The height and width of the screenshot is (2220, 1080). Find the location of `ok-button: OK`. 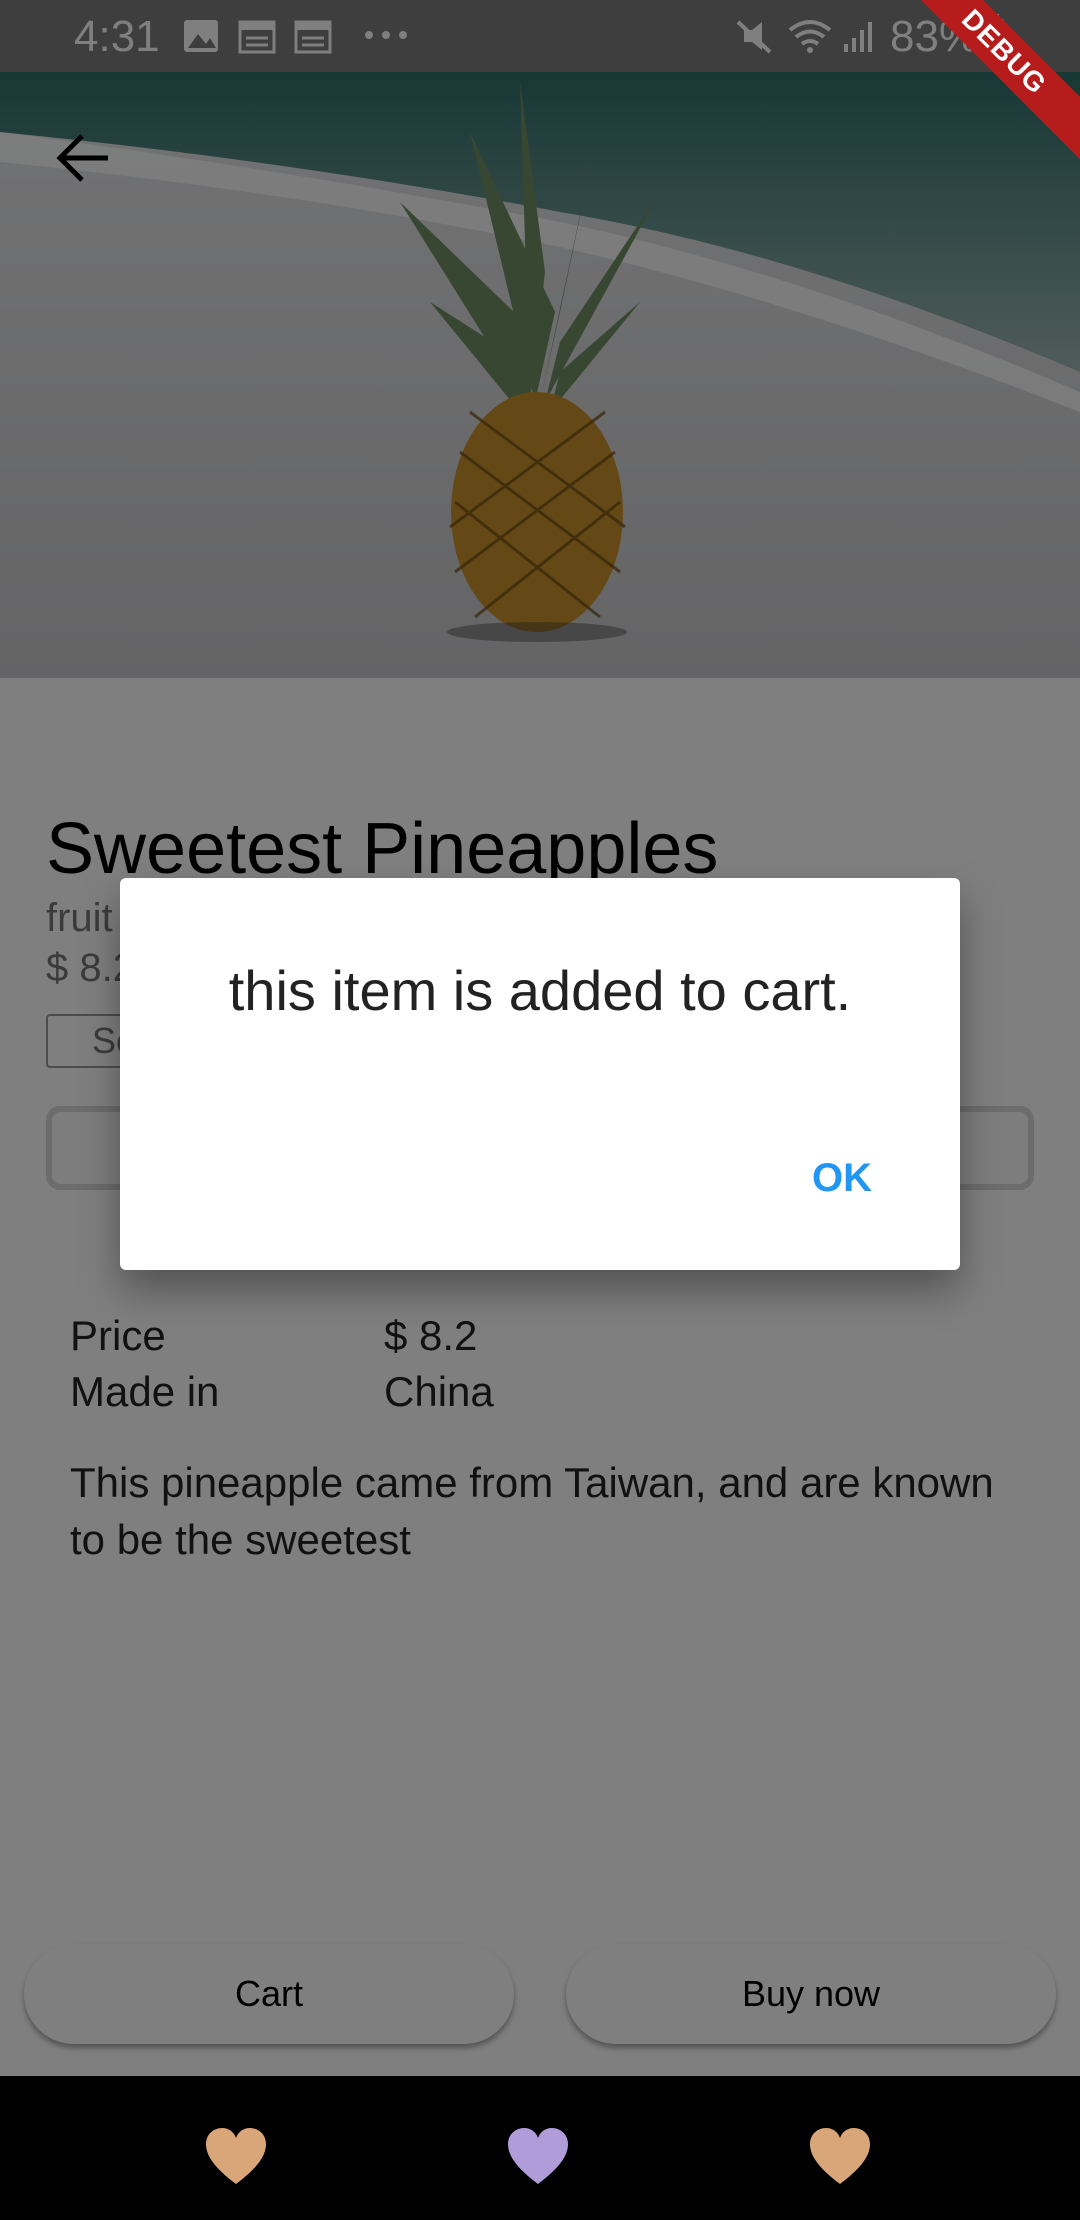

ok-button: OK is located at coordinates (842, 1178).